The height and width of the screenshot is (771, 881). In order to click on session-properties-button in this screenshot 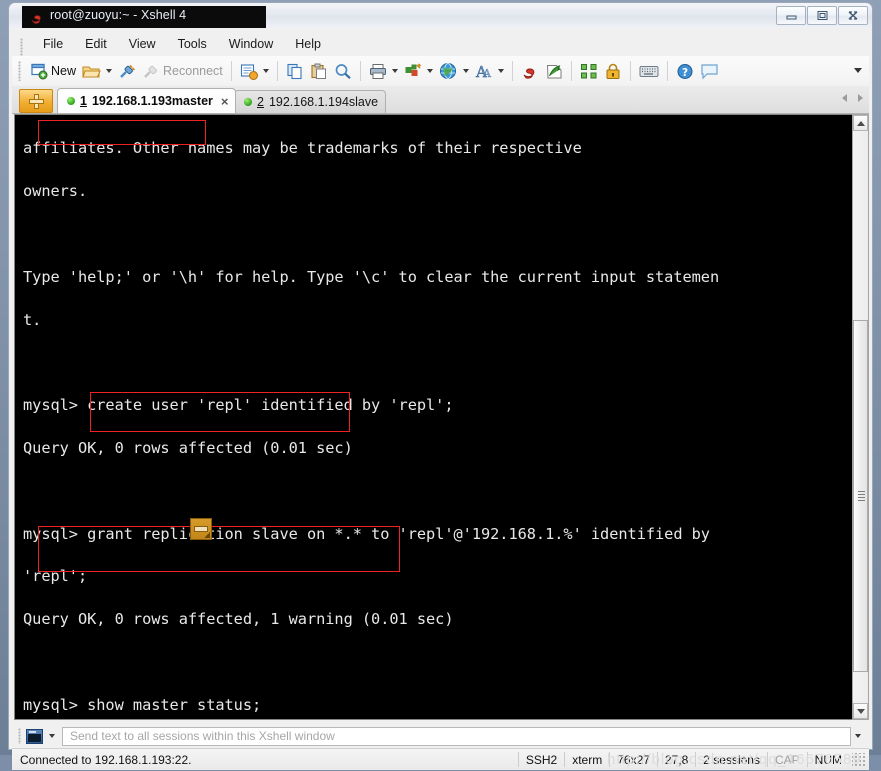, I will do `click(254, 71)`.